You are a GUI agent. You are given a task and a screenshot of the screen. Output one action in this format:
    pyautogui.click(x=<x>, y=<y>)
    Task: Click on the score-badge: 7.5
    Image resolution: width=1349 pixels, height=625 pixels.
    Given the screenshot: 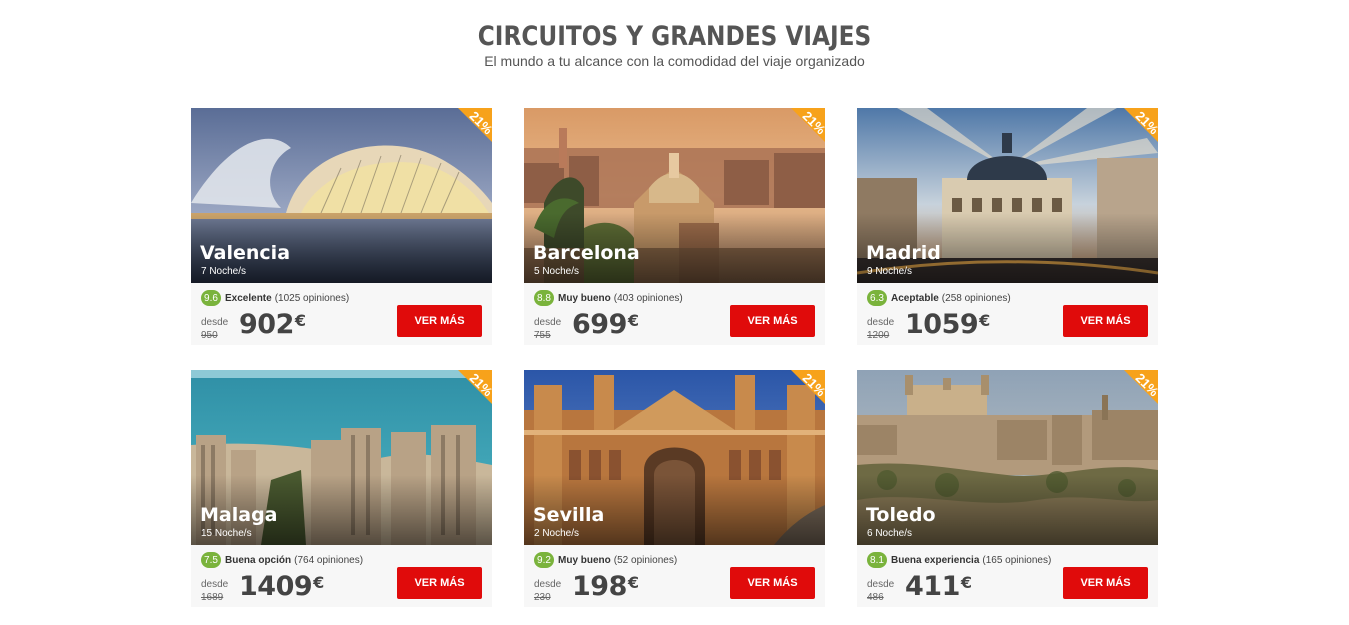 What is the action you would take?
    pyautogui.click(x=211, y=560)
    